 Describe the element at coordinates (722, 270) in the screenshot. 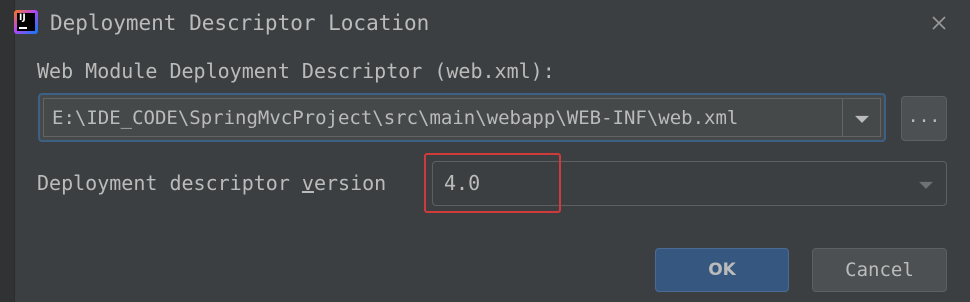

I see `ok-button: OK` at that location.